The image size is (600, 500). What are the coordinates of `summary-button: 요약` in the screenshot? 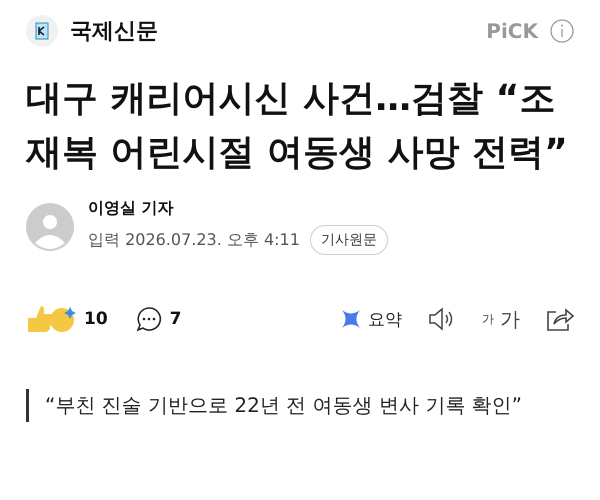 It's located at (371, 319).